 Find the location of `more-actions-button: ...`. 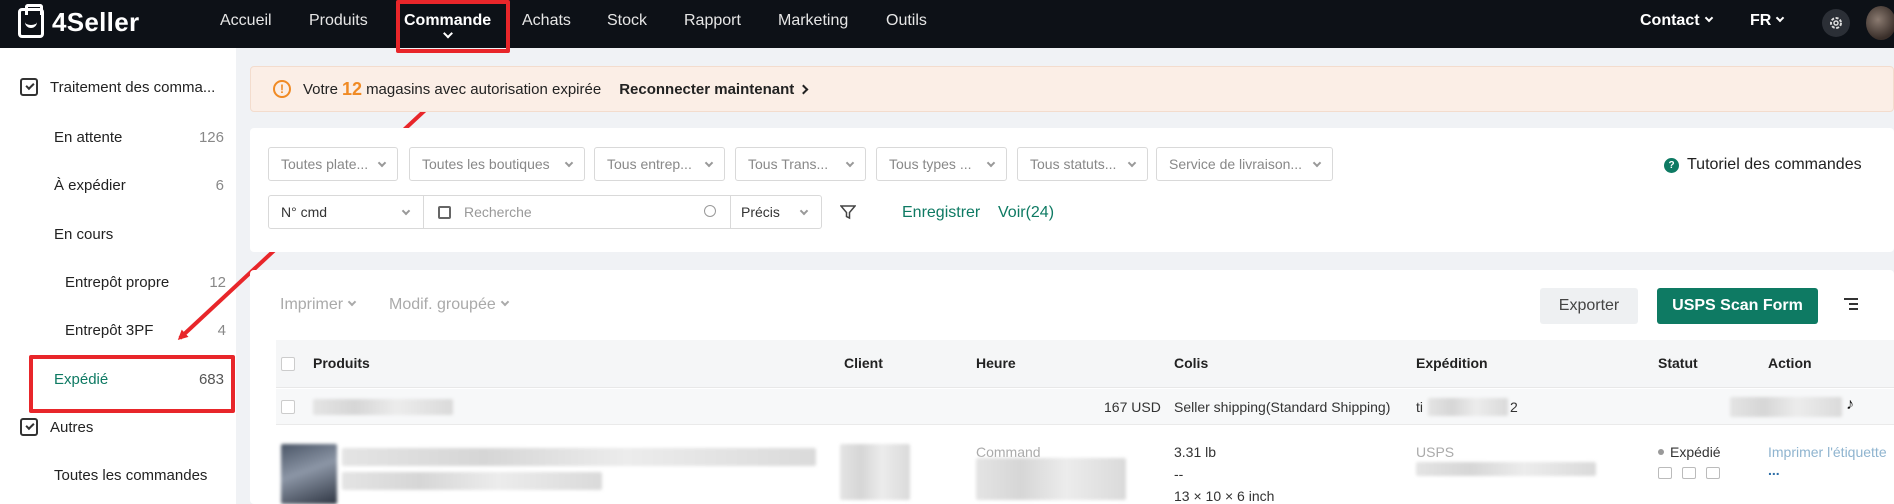

more-actions-button: ... is located at coordinates (1774, 470).